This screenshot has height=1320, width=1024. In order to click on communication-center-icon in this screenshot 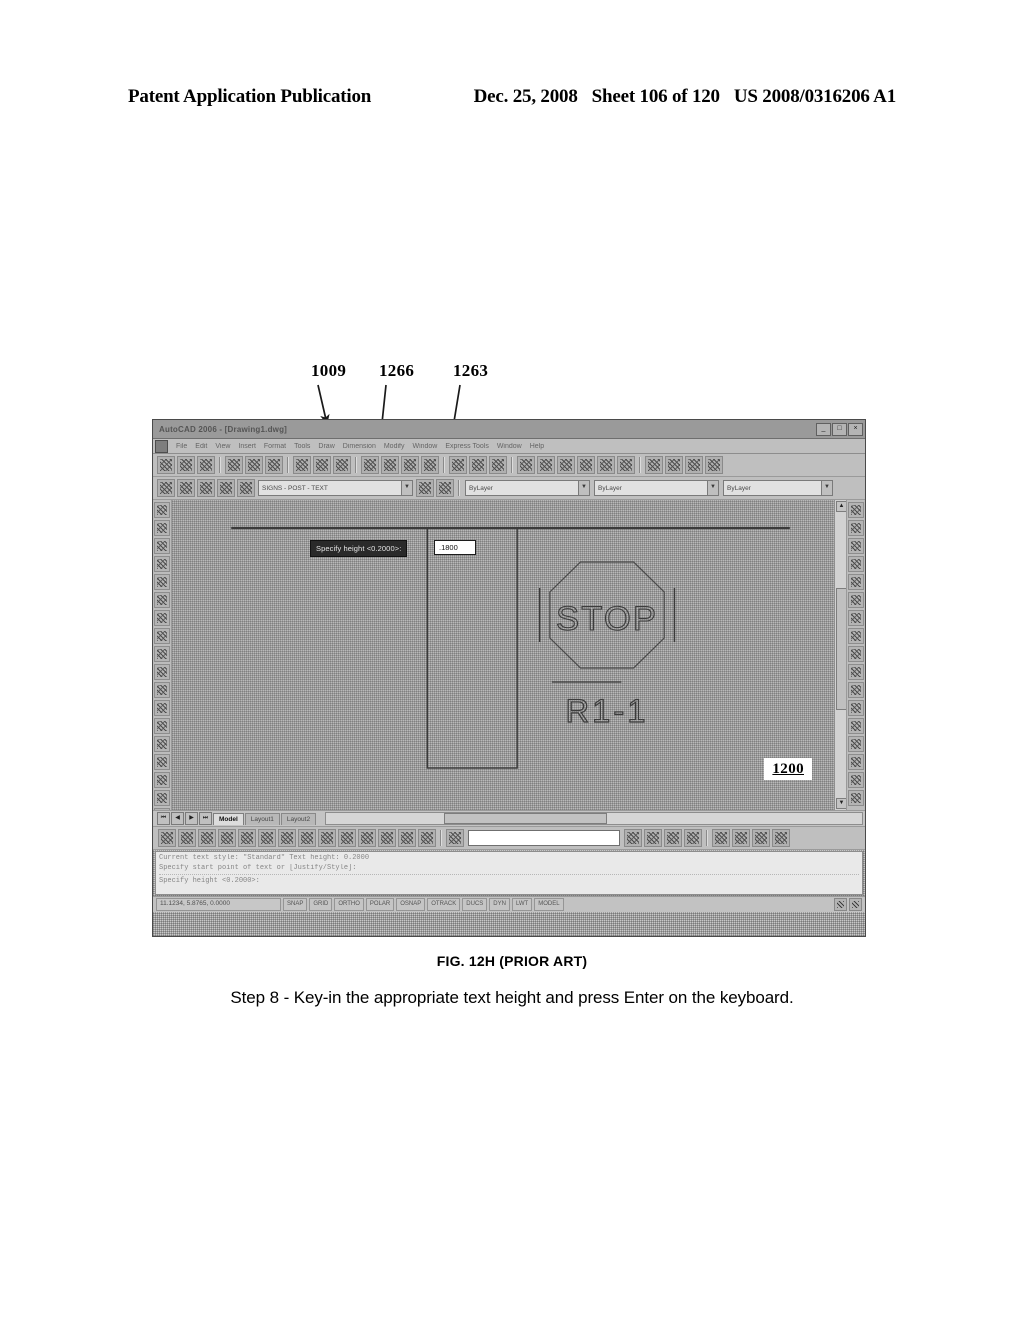, I will do `click(840, 904)`.